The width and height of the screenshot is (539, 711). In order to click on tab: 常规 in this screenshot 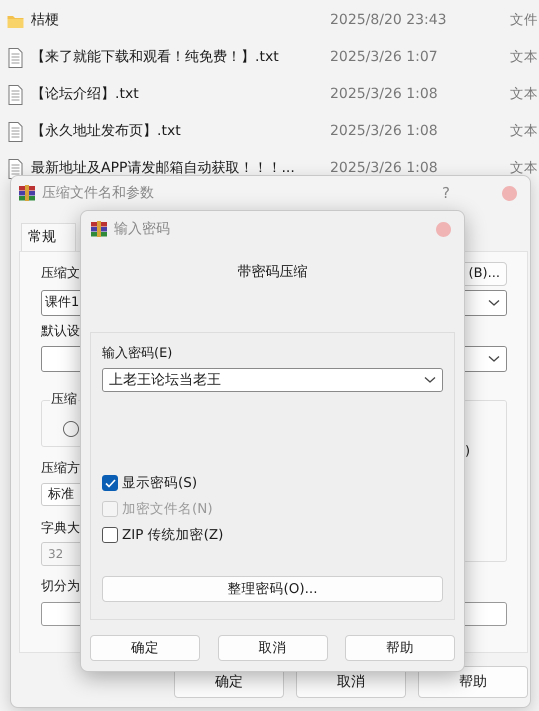, I will do `click(48, 237)`.